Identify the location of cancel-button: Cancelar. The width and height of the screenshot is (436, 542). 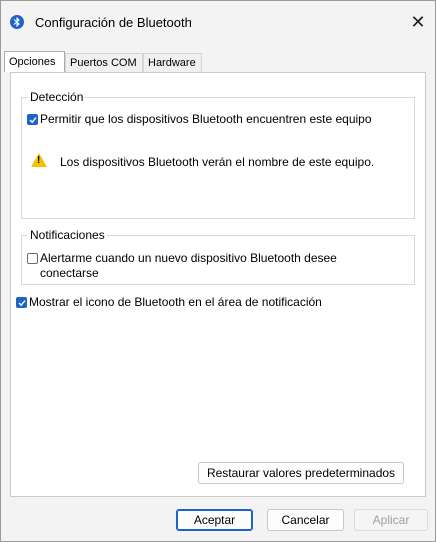
(305, 520).